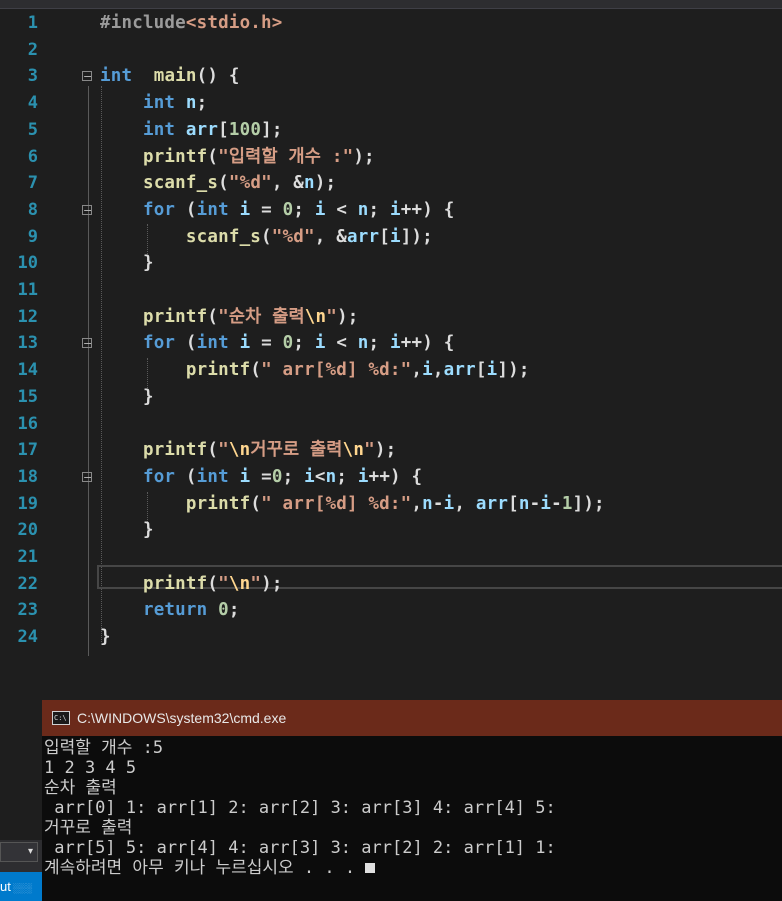  Describe the element at coordinates (459, 370) in the screenshot. I see `code-token: arr` at that location.